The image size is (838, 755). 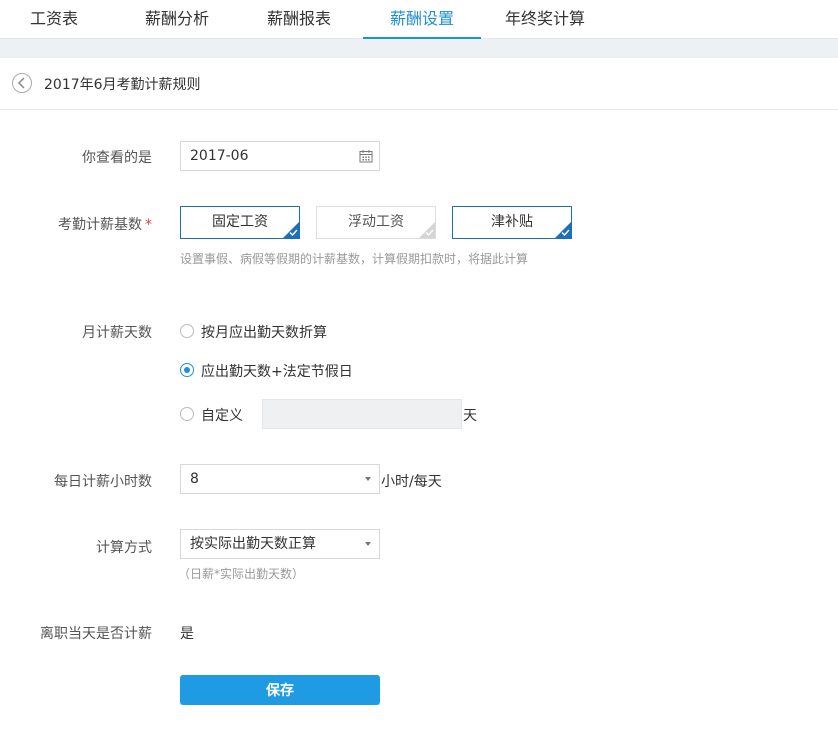 I want to click on days-option-monthly-radio, so click(x=187, y=331).